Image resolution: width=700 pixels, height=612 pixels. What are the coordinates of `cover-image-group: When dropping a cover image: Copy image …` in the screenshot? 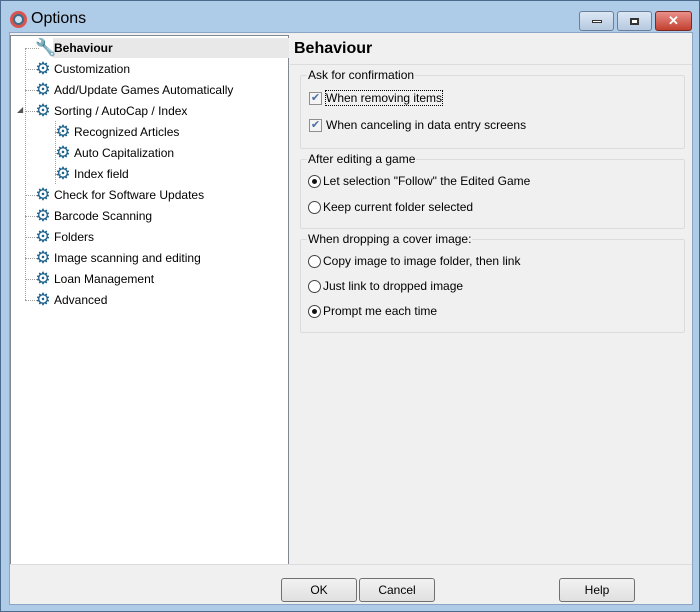 It's located at (492, 282).